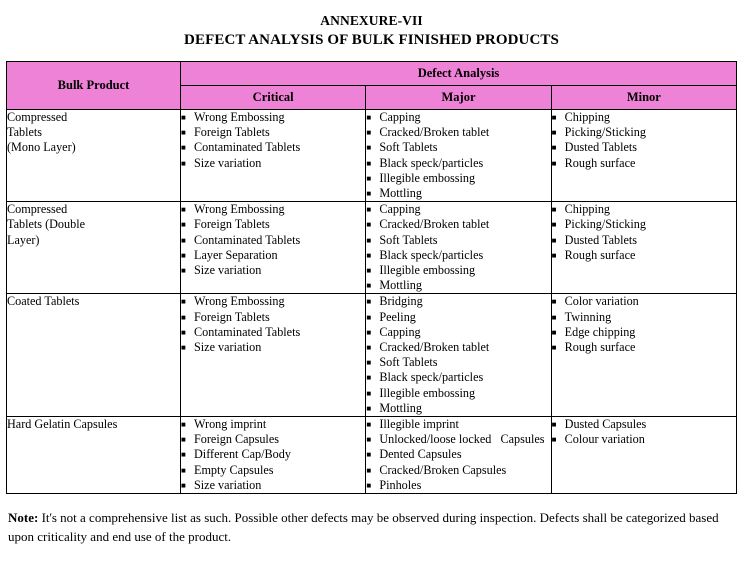  Describe the element at coordinates (239, 301) in the screenshot. I see `defect-item-label: Wrong Embossing` at that location.